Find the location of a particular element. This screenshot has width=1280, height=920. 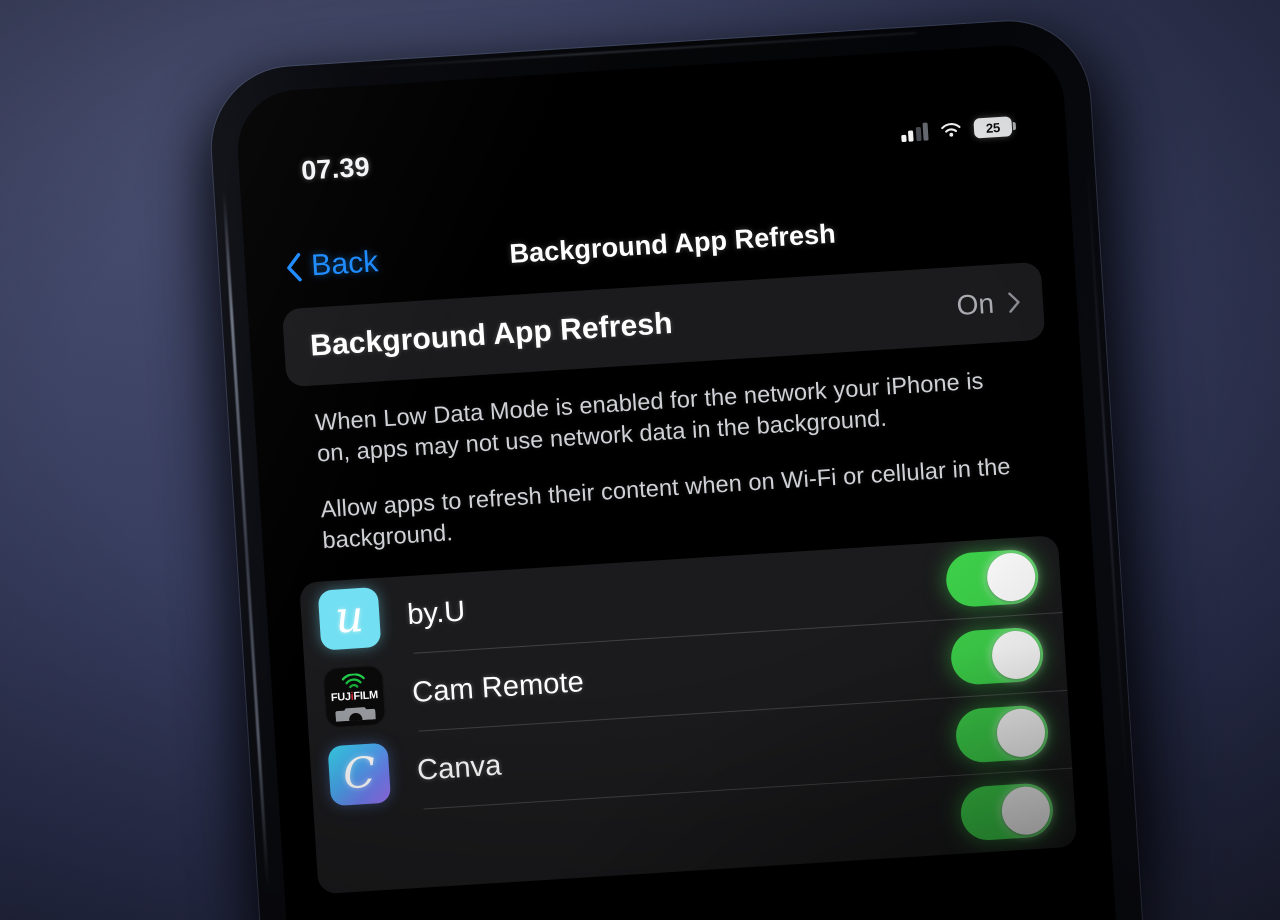

camera-silhouette-icon is located at coordinates (355, 714).